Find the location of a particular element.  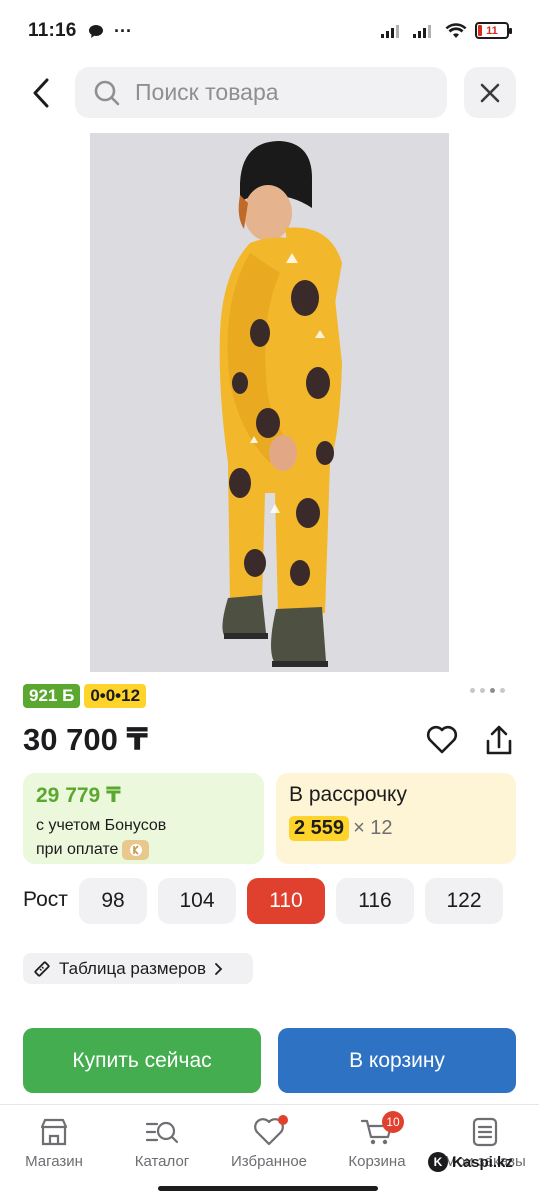

kaspi-watermark: K Kaspi.kz is located at coordinates (470, 1162).